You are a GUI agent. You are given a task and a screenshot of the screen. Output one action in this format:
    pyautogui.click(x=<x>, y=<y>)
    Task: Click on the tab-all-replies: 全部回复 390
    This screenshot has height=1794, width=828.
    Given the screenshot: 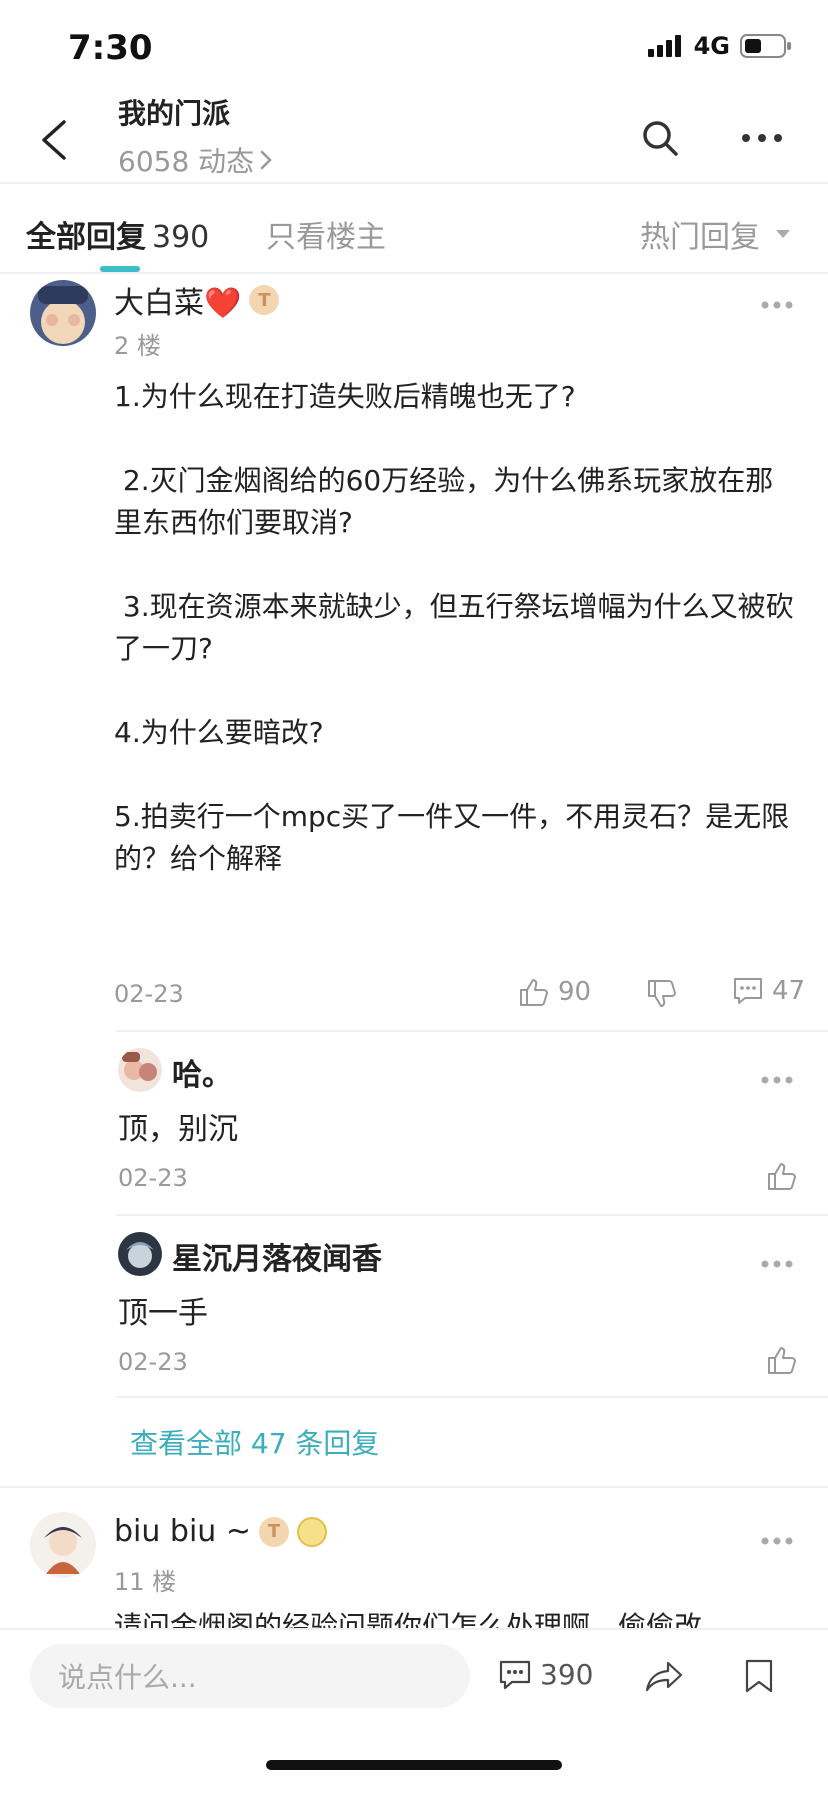 What is the action you would take?
    pyautogui.click(x=117, y=234)
    